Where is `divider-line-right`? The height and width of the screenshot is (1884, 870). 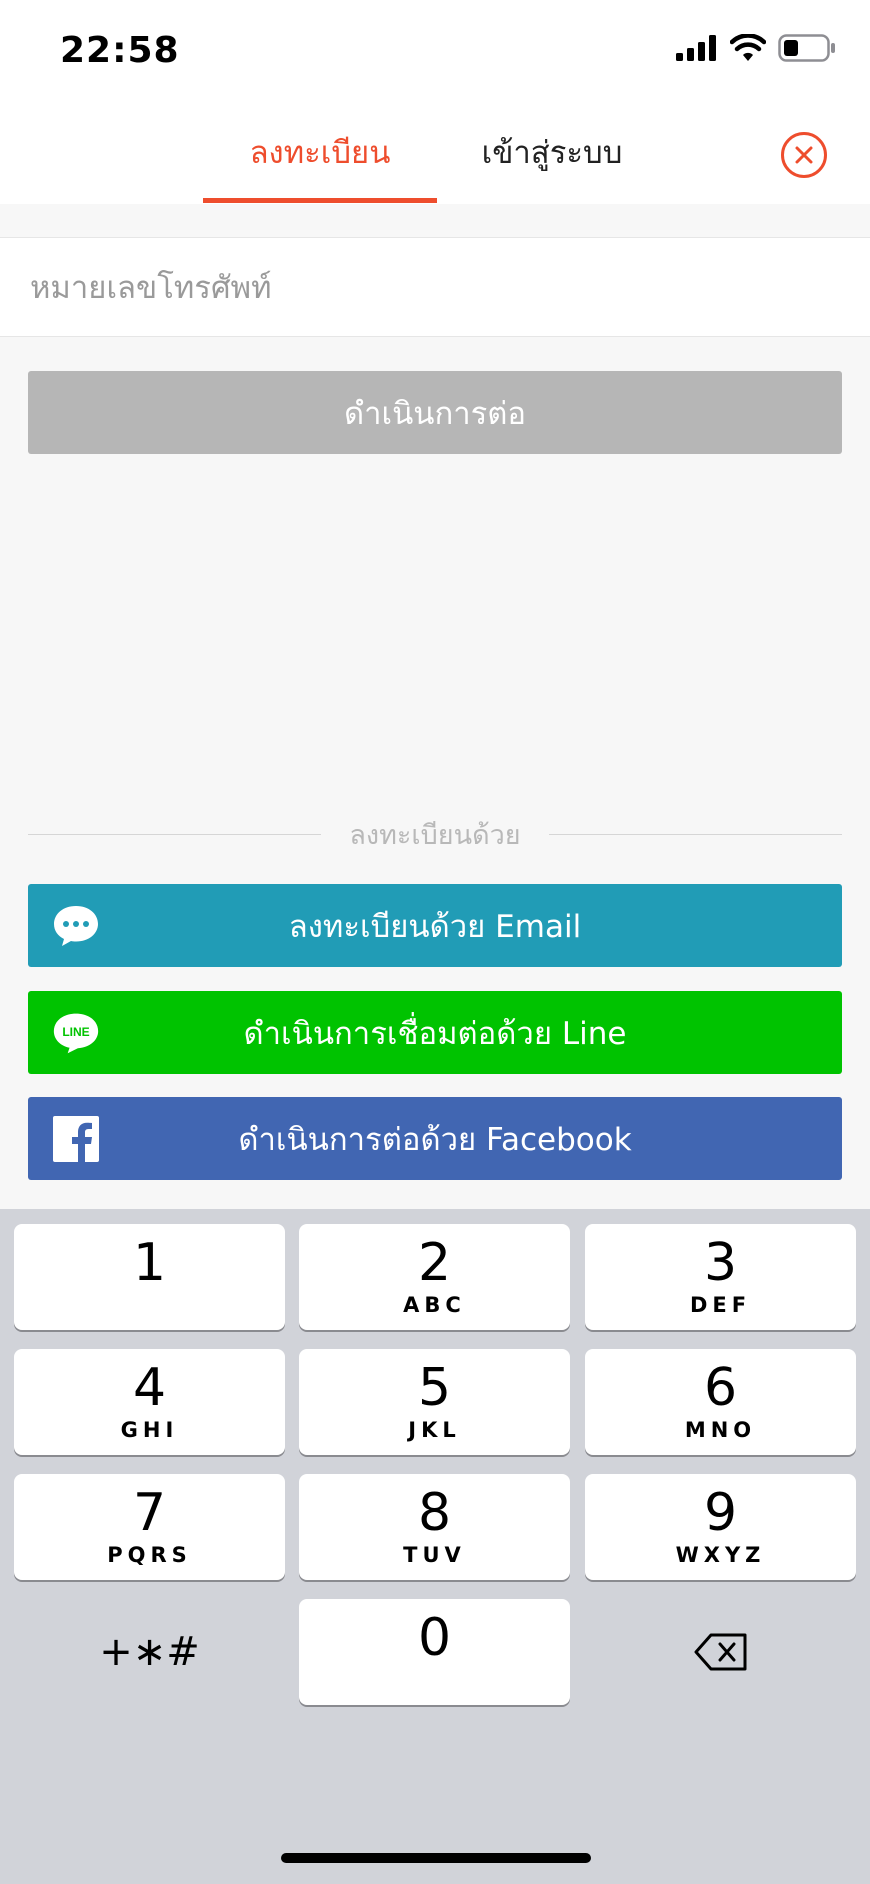 divider-line-right is located at coordinates (695, 834).